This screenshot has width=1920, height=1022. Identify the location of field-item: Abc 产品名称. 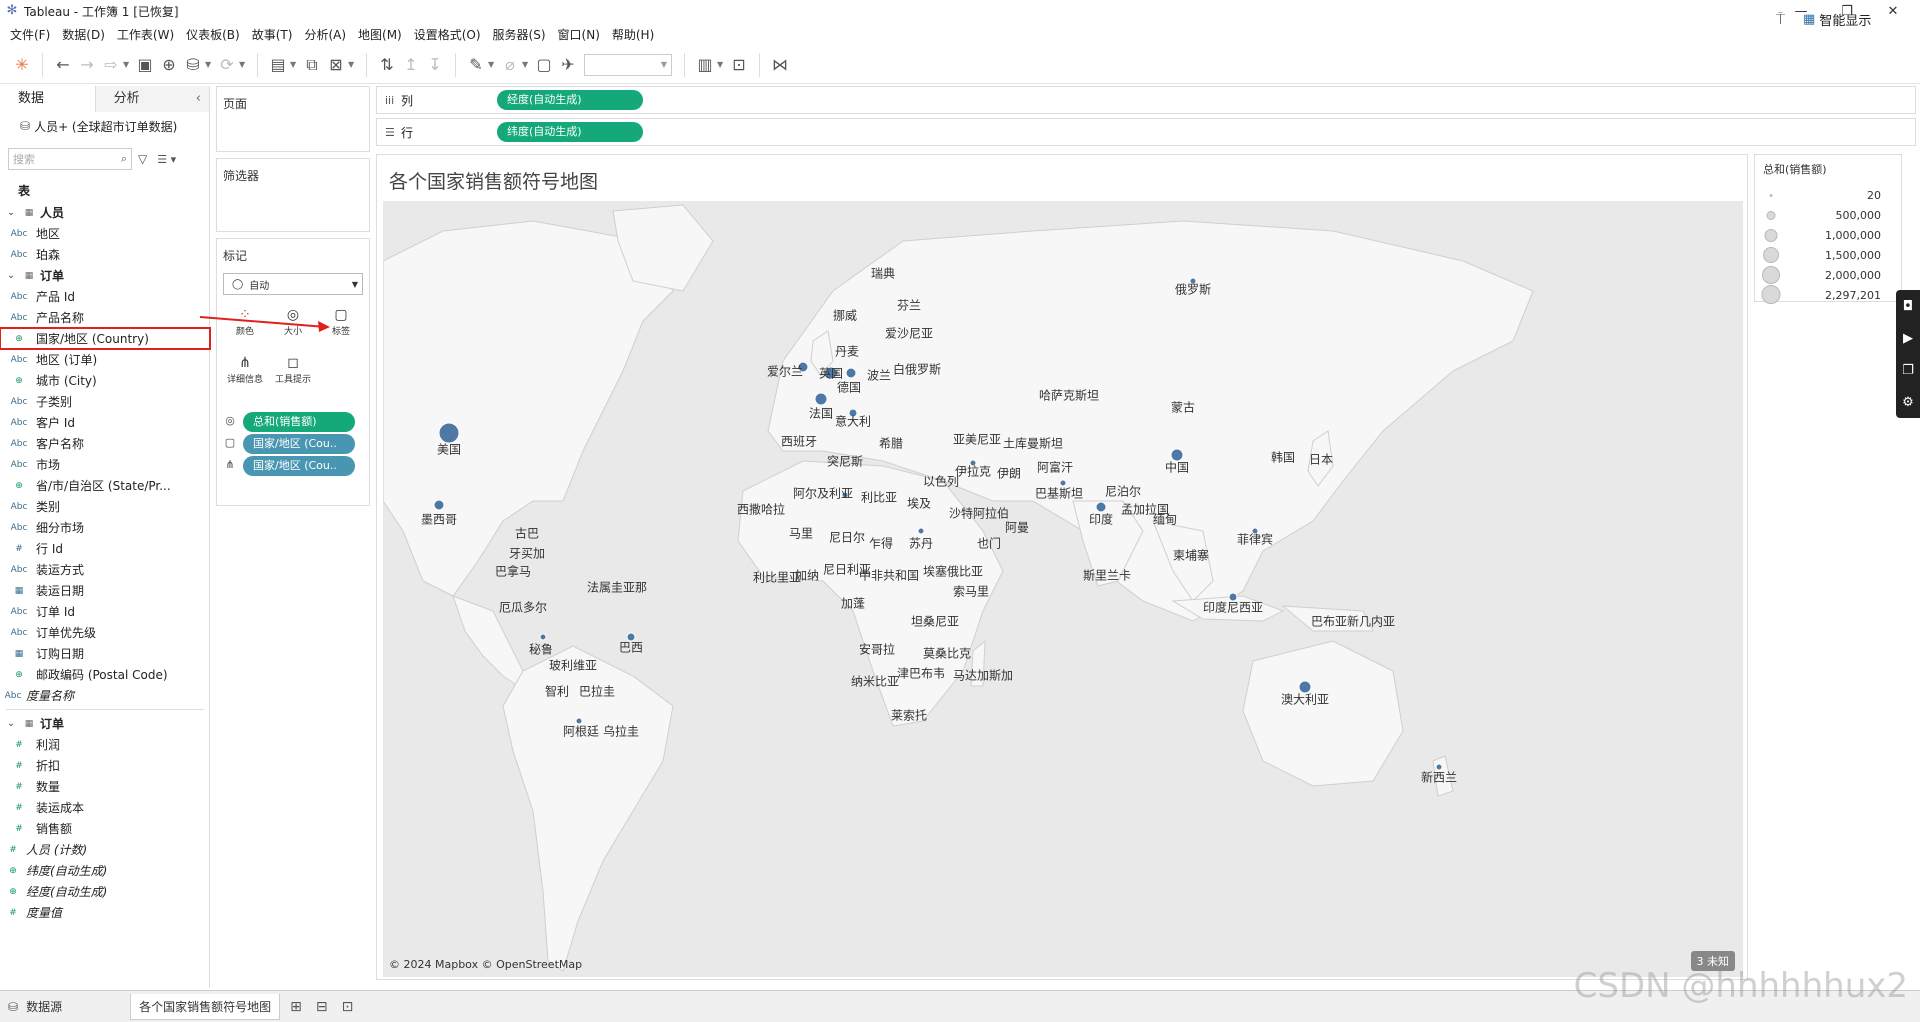
(105, 317).